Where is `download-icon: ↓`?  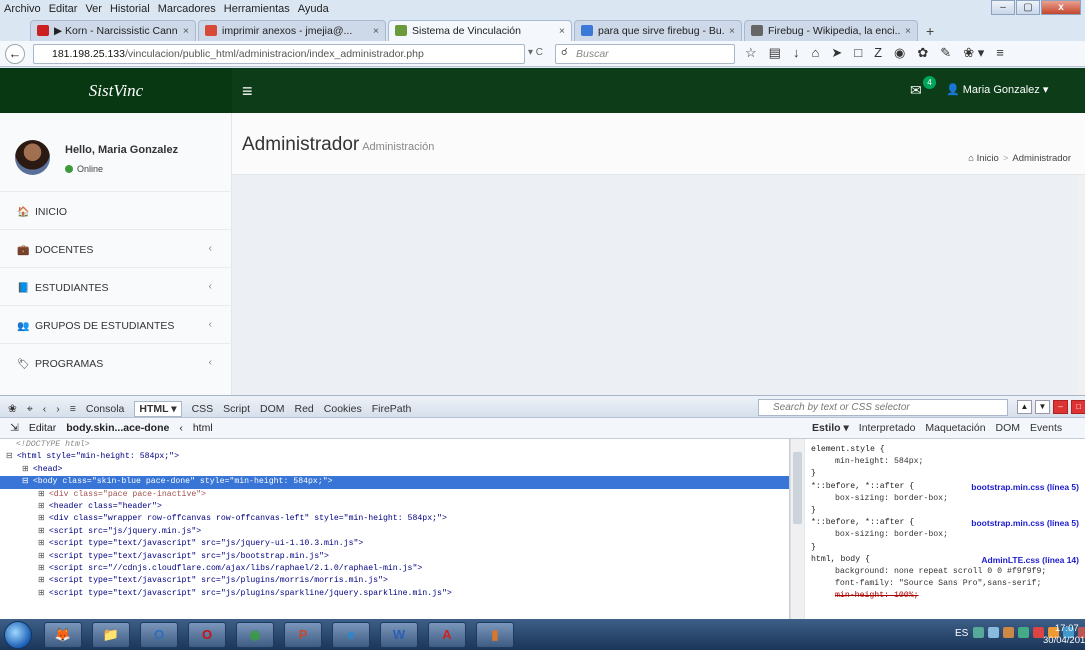
download-icon: ↓ is located at coordinates (796, 53).